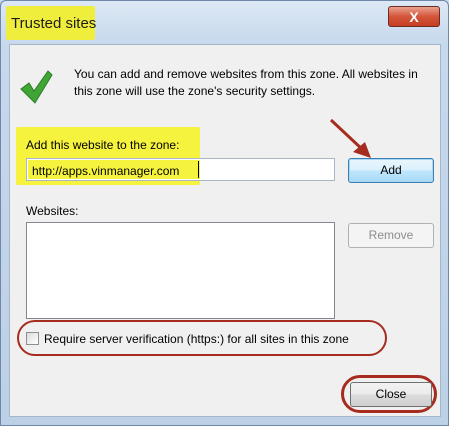  Describe the element at coordinates (52, 211) in the screenshot. I see `websites-label: Websites:` at that location.